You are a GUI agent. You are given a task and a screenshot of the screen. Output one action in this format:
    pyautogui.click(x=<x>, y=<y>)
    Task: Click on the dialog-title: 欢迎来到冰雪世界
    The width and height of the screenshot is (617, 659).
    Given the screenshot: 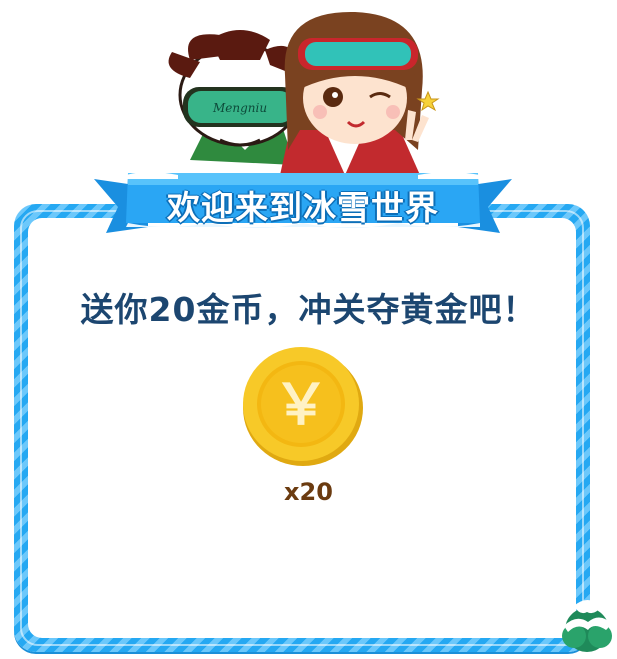 What is the action you would take?
    pyautogui.click(x=303, y=207)
    